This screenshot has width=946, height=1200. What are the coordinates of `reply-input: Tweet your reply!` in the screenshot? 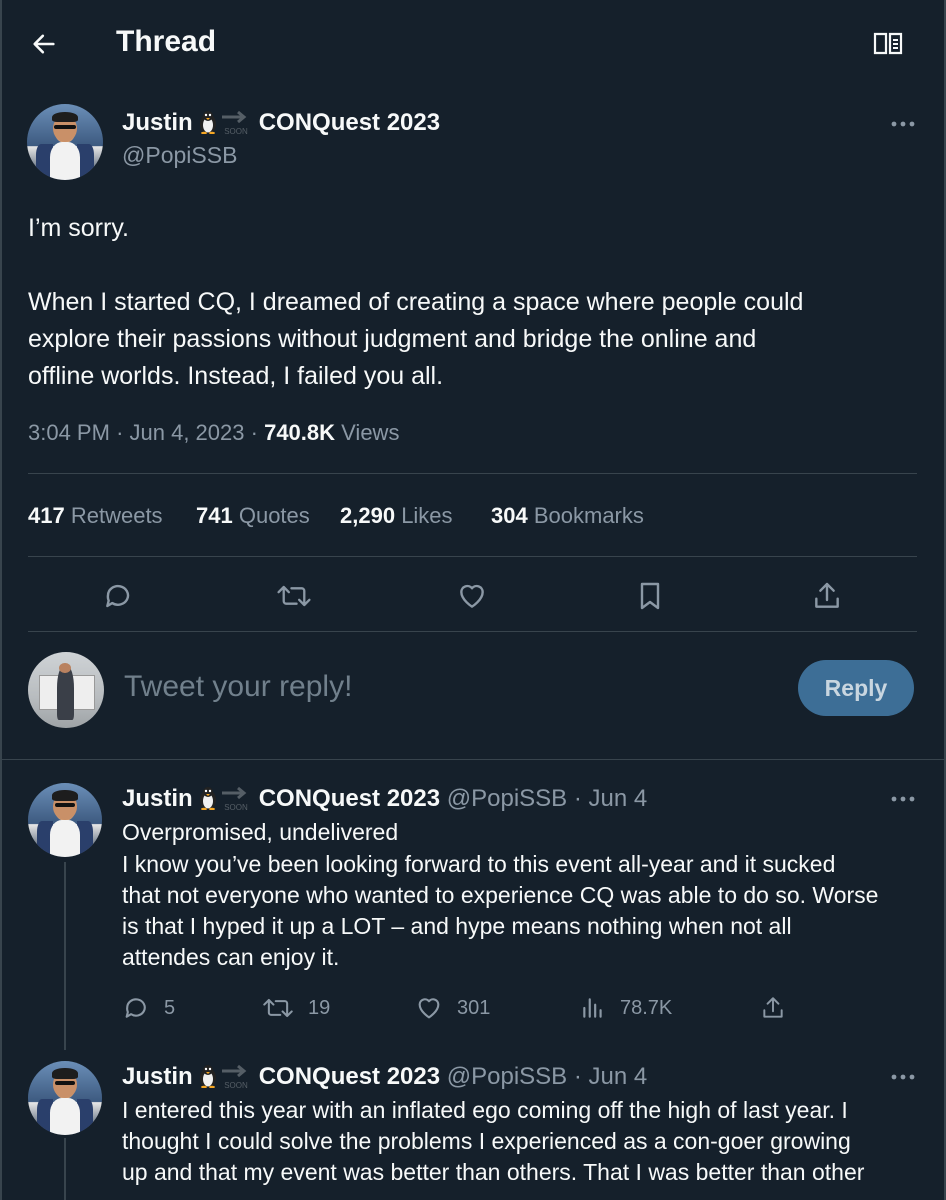 It's located at (238, 687).